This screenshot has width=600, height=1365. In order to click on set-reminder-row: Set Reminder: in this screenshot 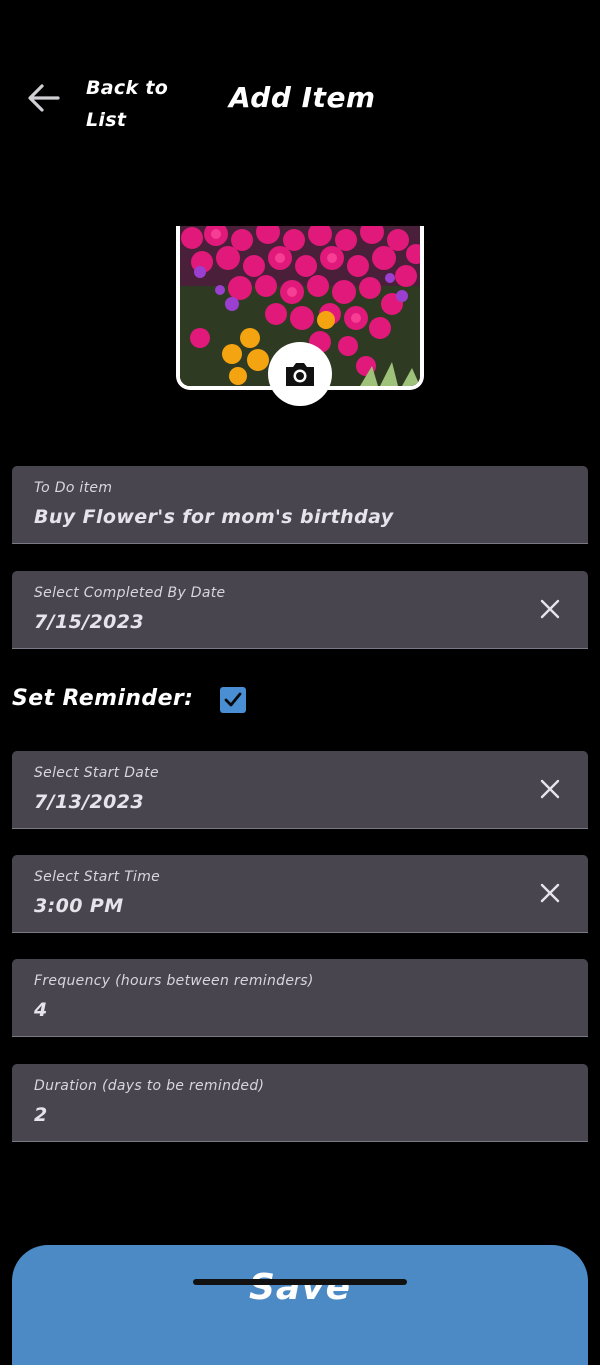, I will do `click(162, 702)`.